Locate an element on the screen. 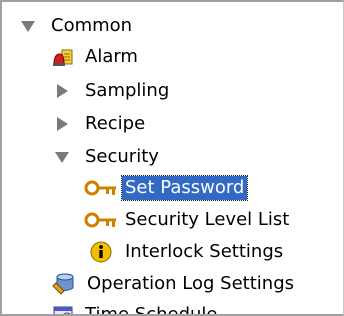  tree-node-common: Common is located at coordinates (76, 26).